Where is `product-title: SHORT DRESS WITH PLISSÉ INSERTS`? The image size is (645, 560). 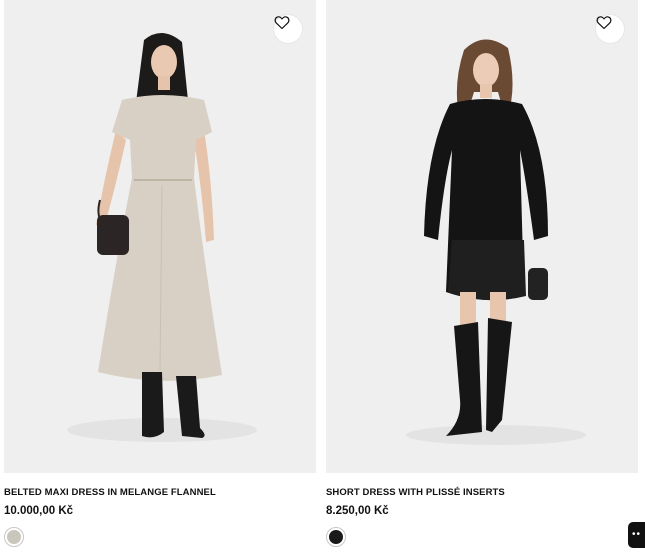 product-title: SHORT DRESS WITH PLISSÉ INSERTS is located at coordinates (415, 492).